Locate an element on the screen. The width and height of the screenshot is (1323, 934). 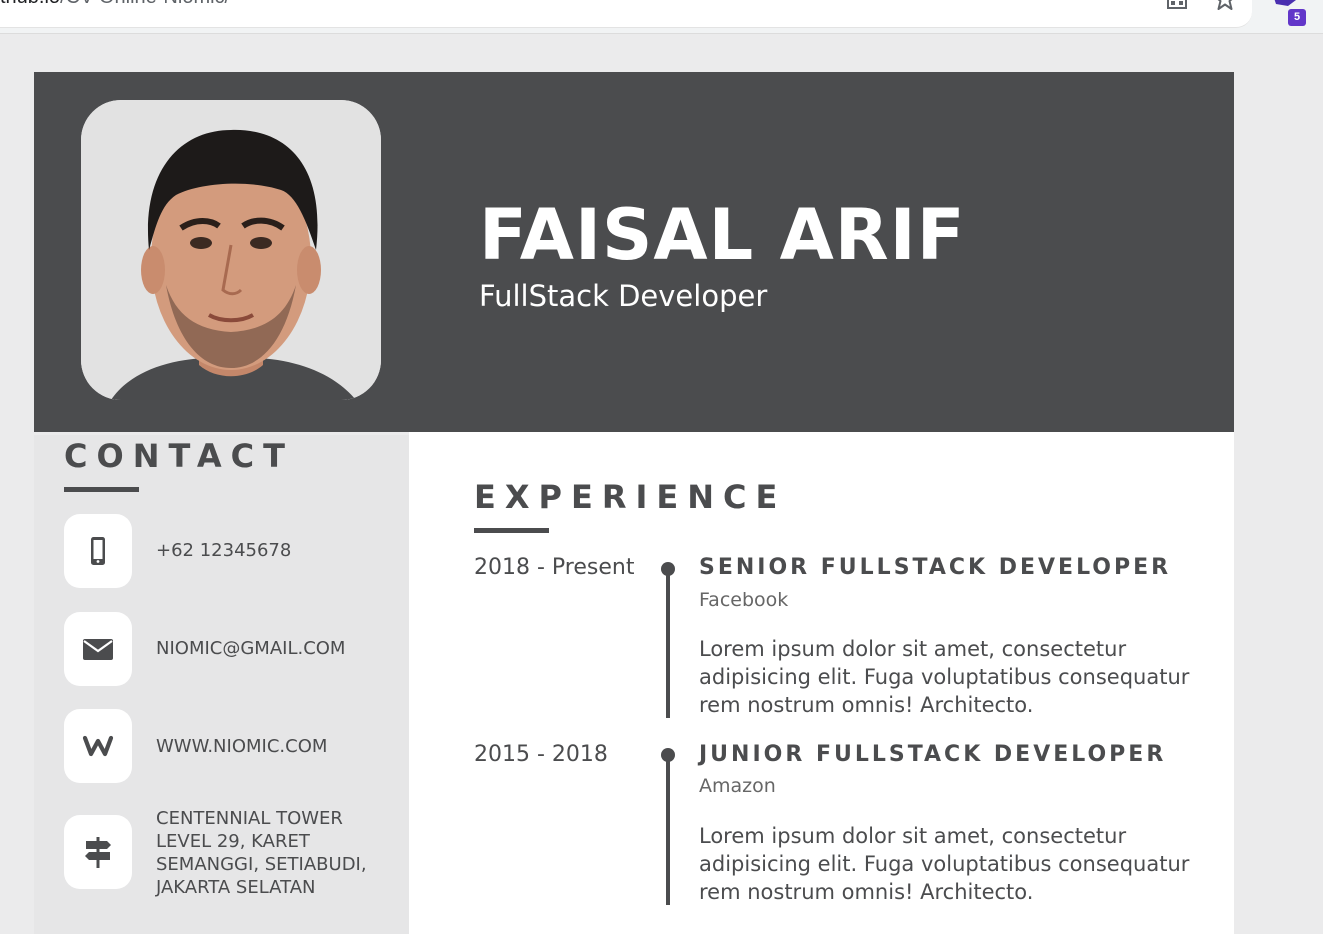
profile-photo is located at coordinates (231, 250).